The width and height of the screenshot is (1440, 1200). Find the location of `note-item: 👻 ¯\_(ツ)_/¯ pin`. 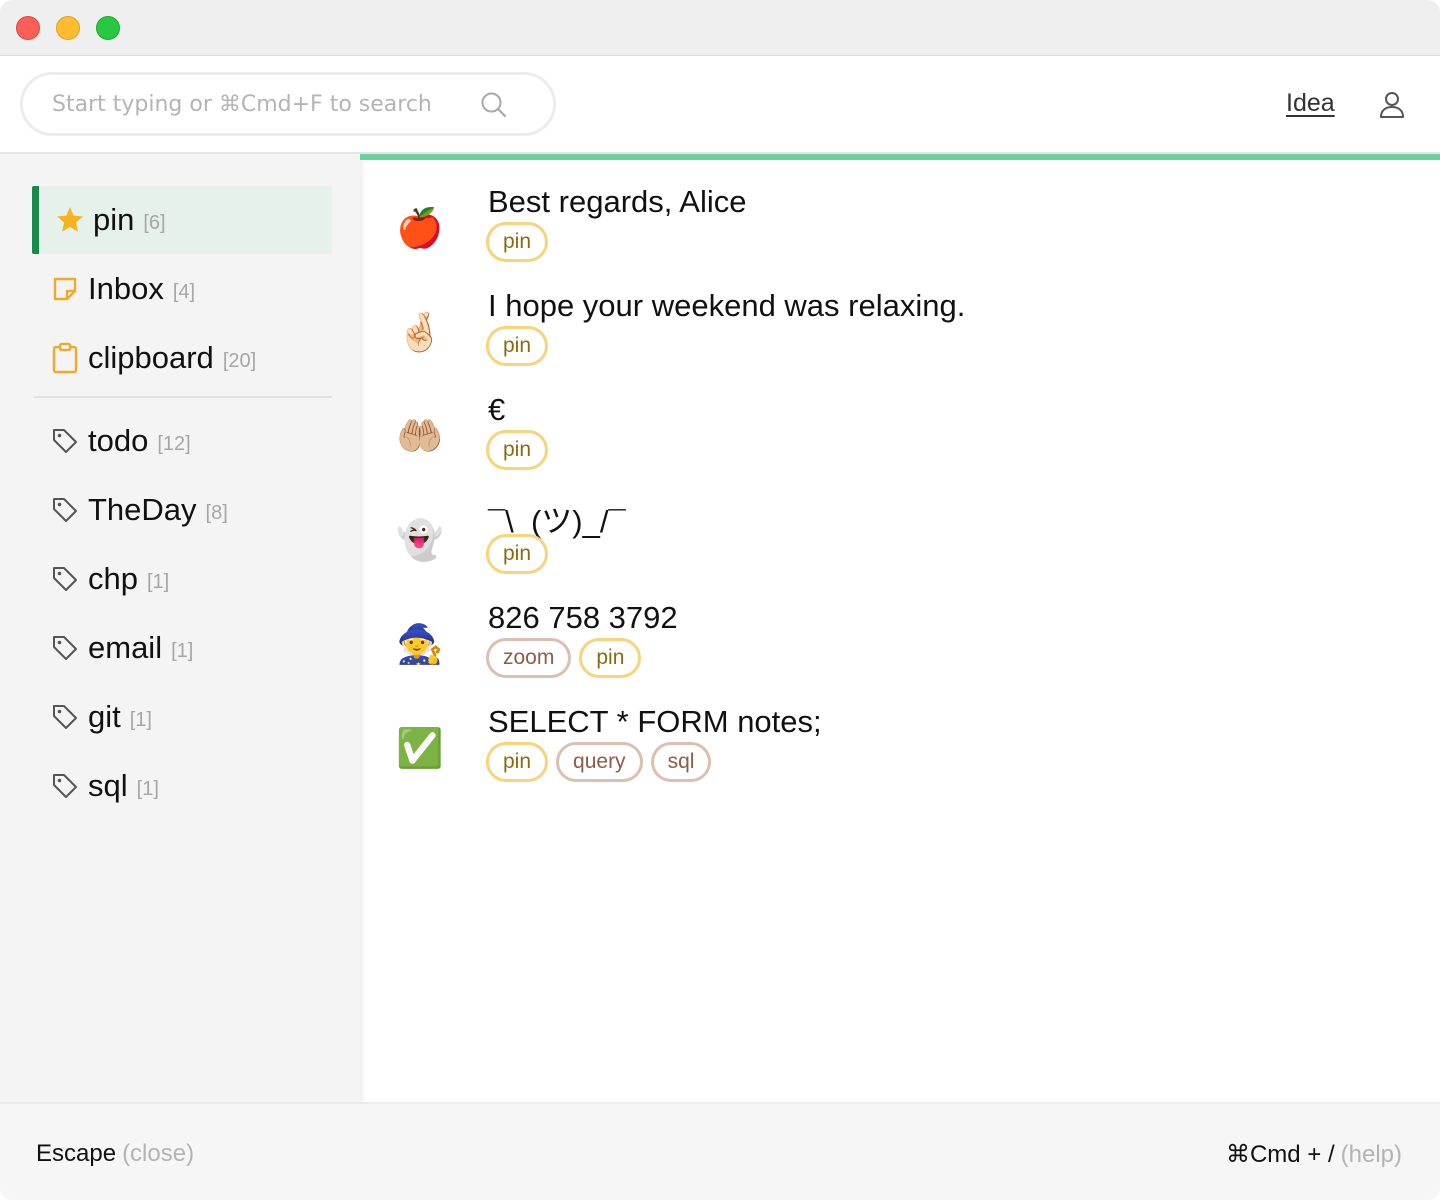

note-item: 👻 ¯\_(ツ)_/¯ pin is located at coordinates (900, 544).